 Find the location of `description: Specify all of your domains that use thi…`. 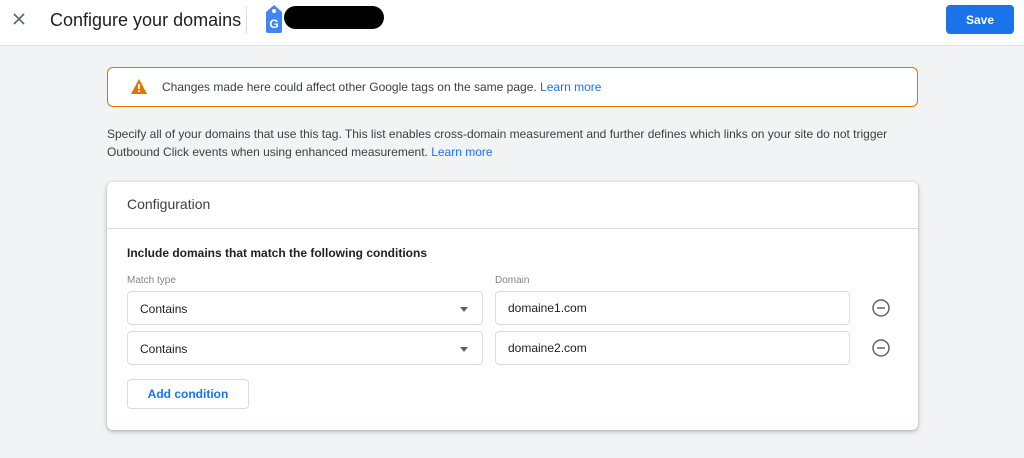

description: Specify all of your domains that use thi… is located at coordinates (514, 143).